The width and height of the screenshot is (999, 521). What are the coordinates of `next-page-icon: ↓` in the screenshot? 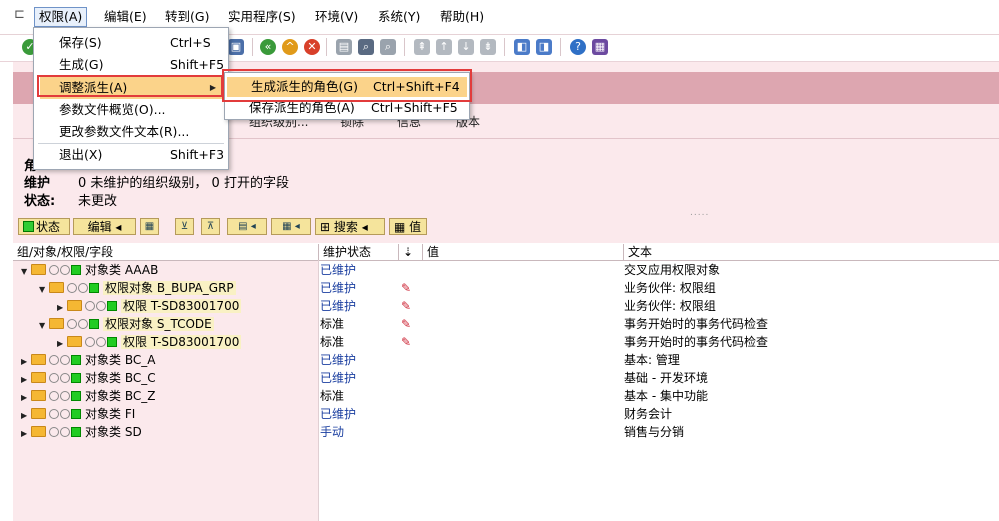 It's located at (466, 47).